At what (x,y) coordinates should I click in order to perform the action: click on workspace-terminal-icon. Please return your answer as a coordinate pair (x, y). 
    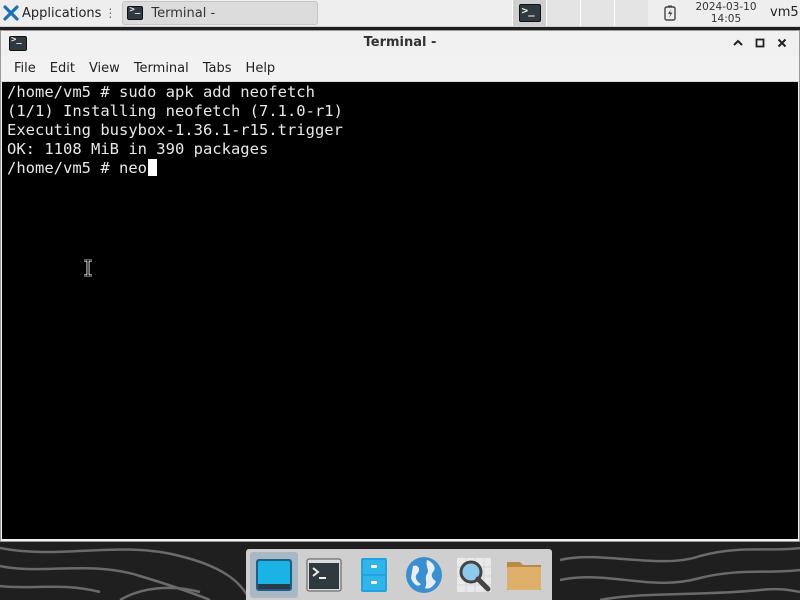
    Looking at the image, I should click on (529, 13).